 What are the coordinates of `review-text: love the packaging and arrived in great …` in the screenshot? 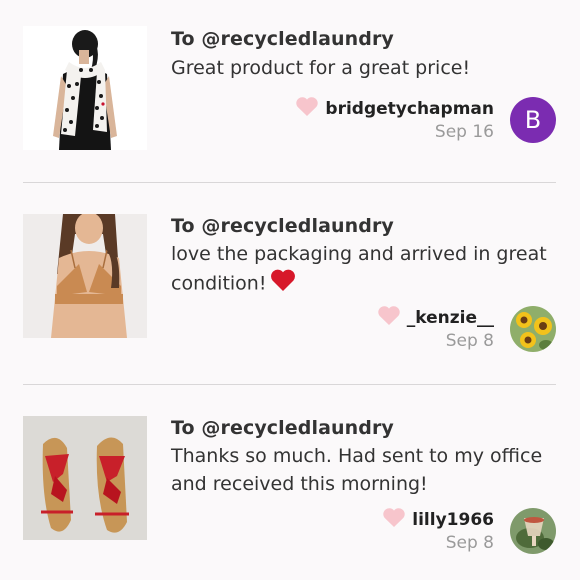 It's located at (359, 269).